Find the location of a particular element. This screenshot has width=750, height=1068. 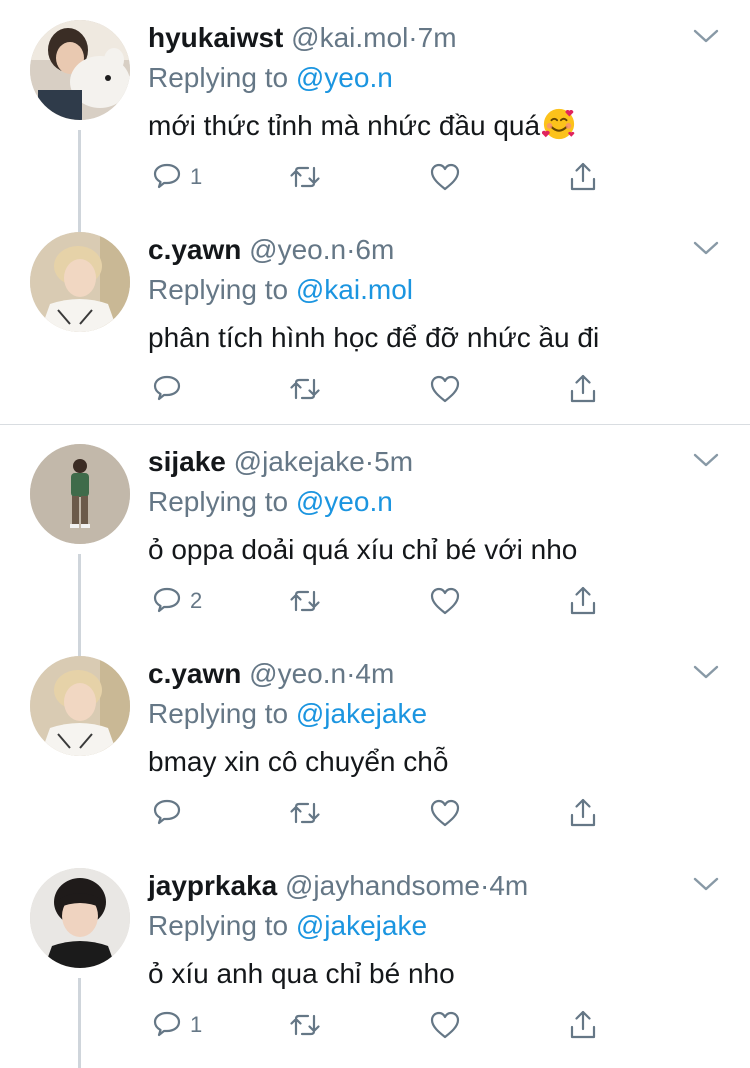

reply-count: 1 is located at coordinates (196, 176).